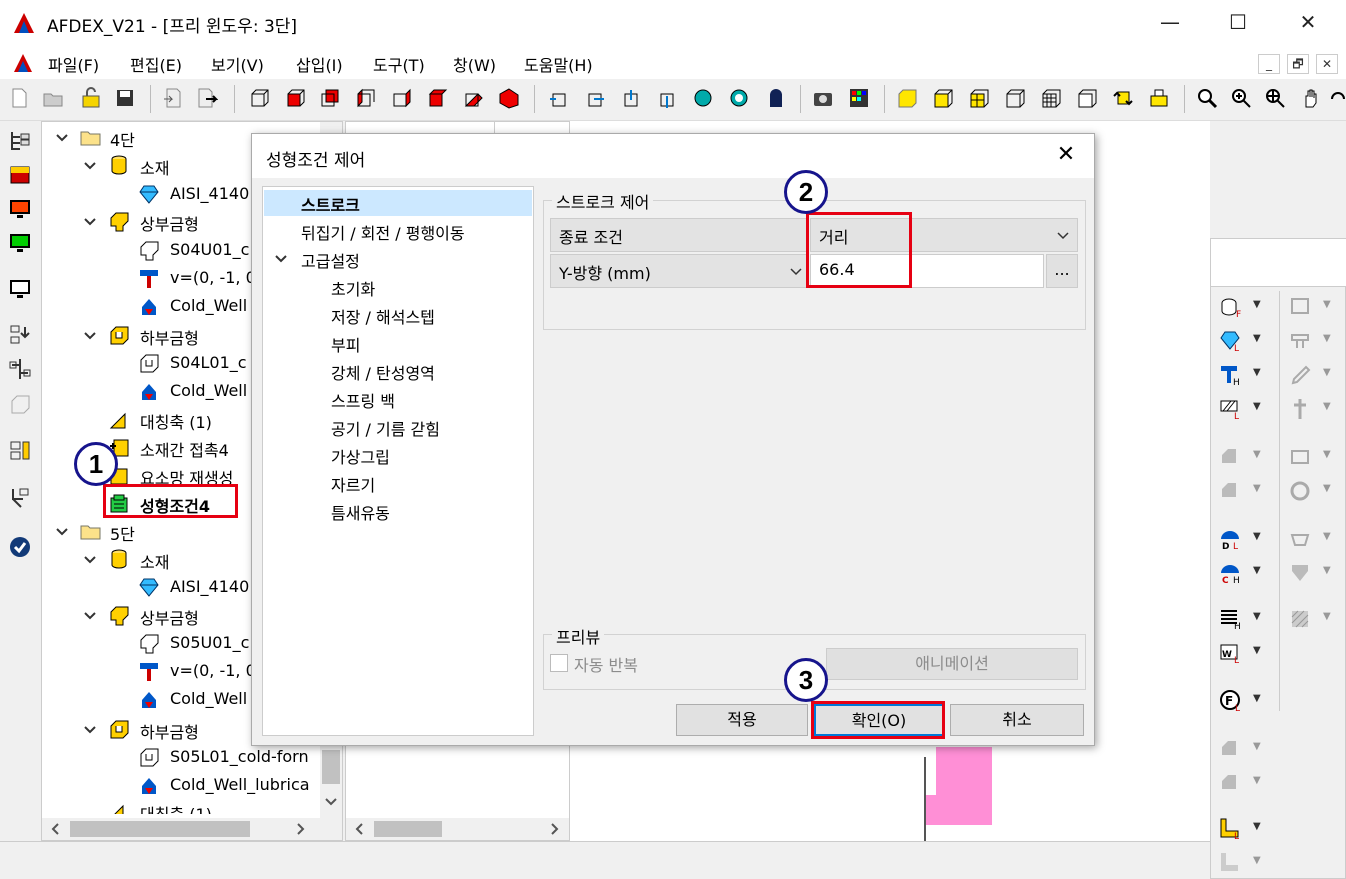 This screenshot has height=879, width=1346. Describe the element at coordinates (295, 98) in the screenshot. I see `view-cube-front-icon` at that location.